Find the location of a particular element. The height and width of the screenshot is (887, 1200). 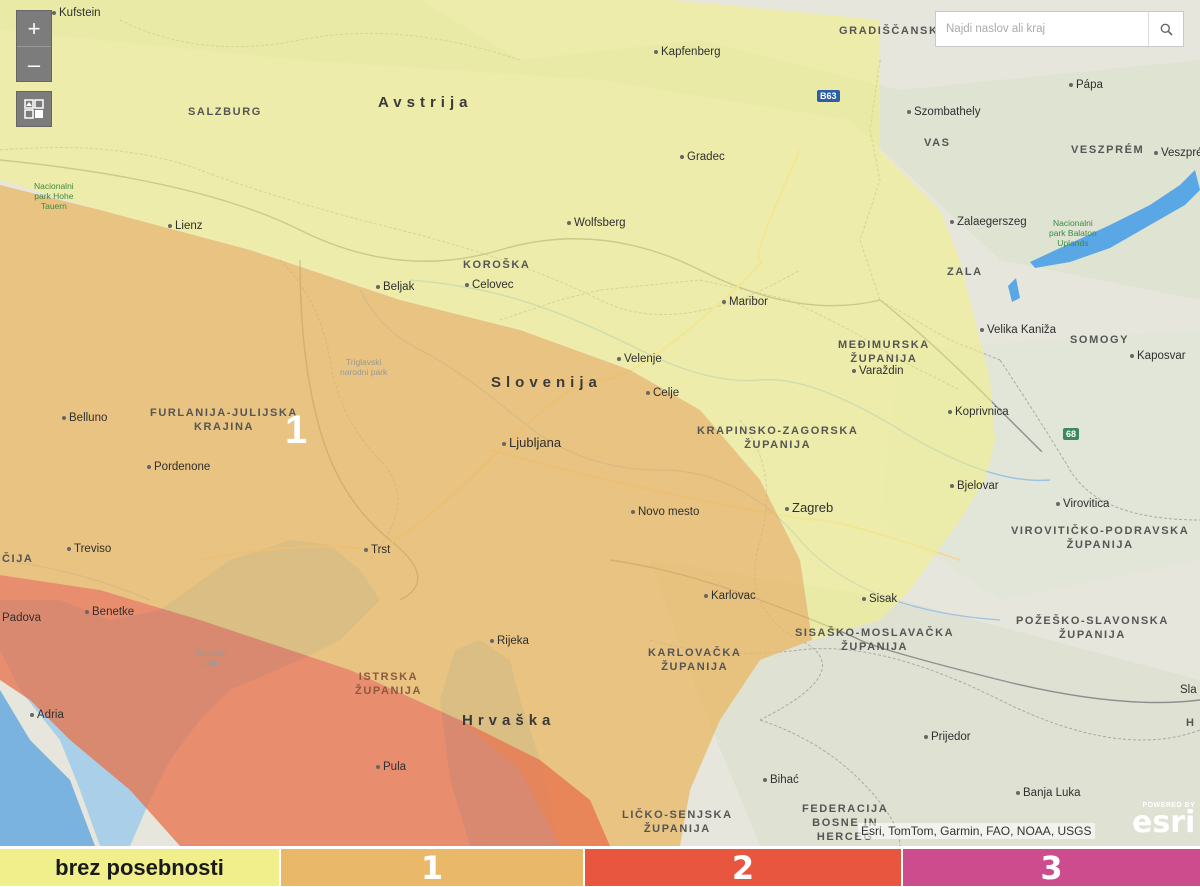

city-label-pula: Pula is located at coordinates (391, 767).